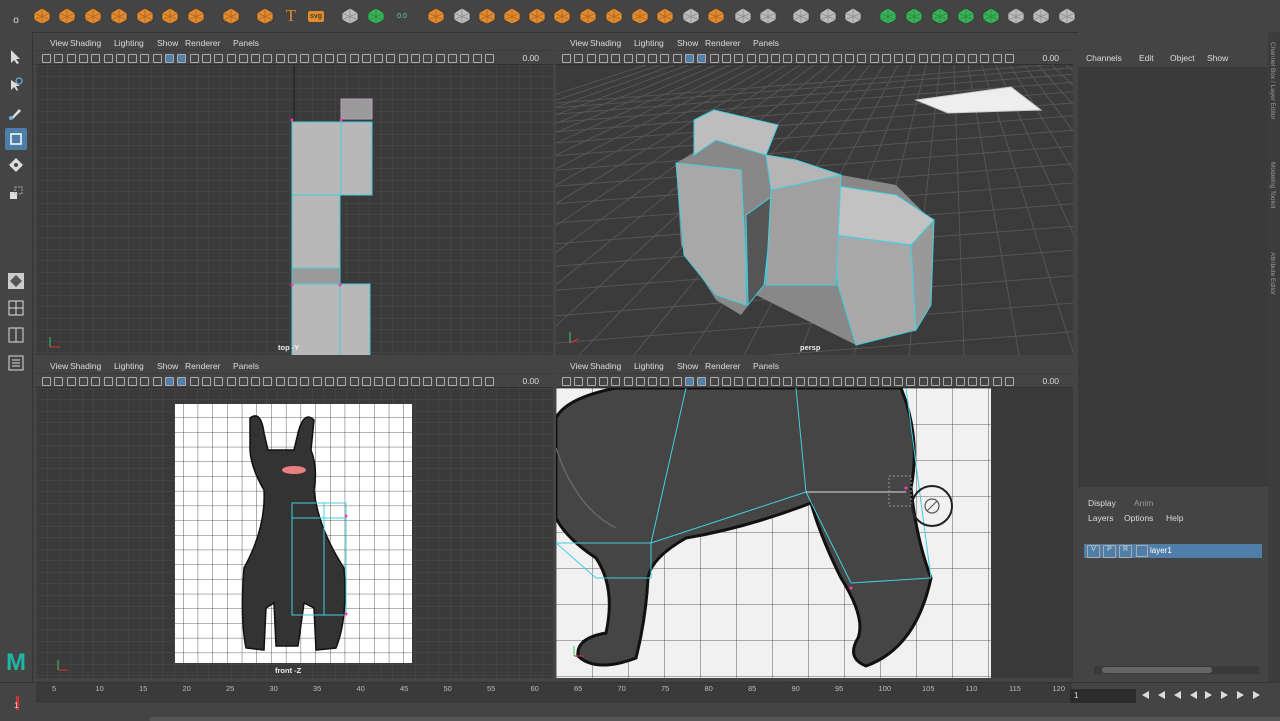 This screenshot has width=1280, height=721. Describe the element at coordinates (512, 16) in the screenshot. I see `extrude-icon` at that location.